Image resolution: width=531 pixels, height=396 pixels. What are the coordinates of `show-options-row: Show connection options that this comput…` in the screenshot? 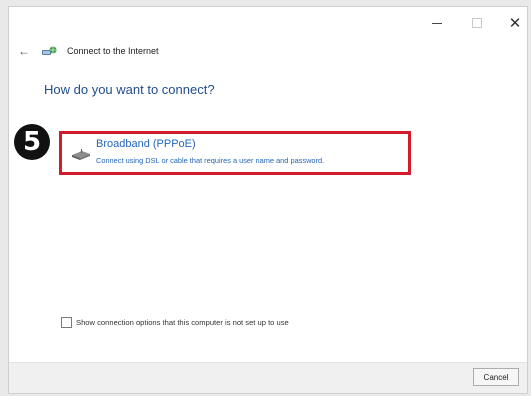 It's located at (175, 322).